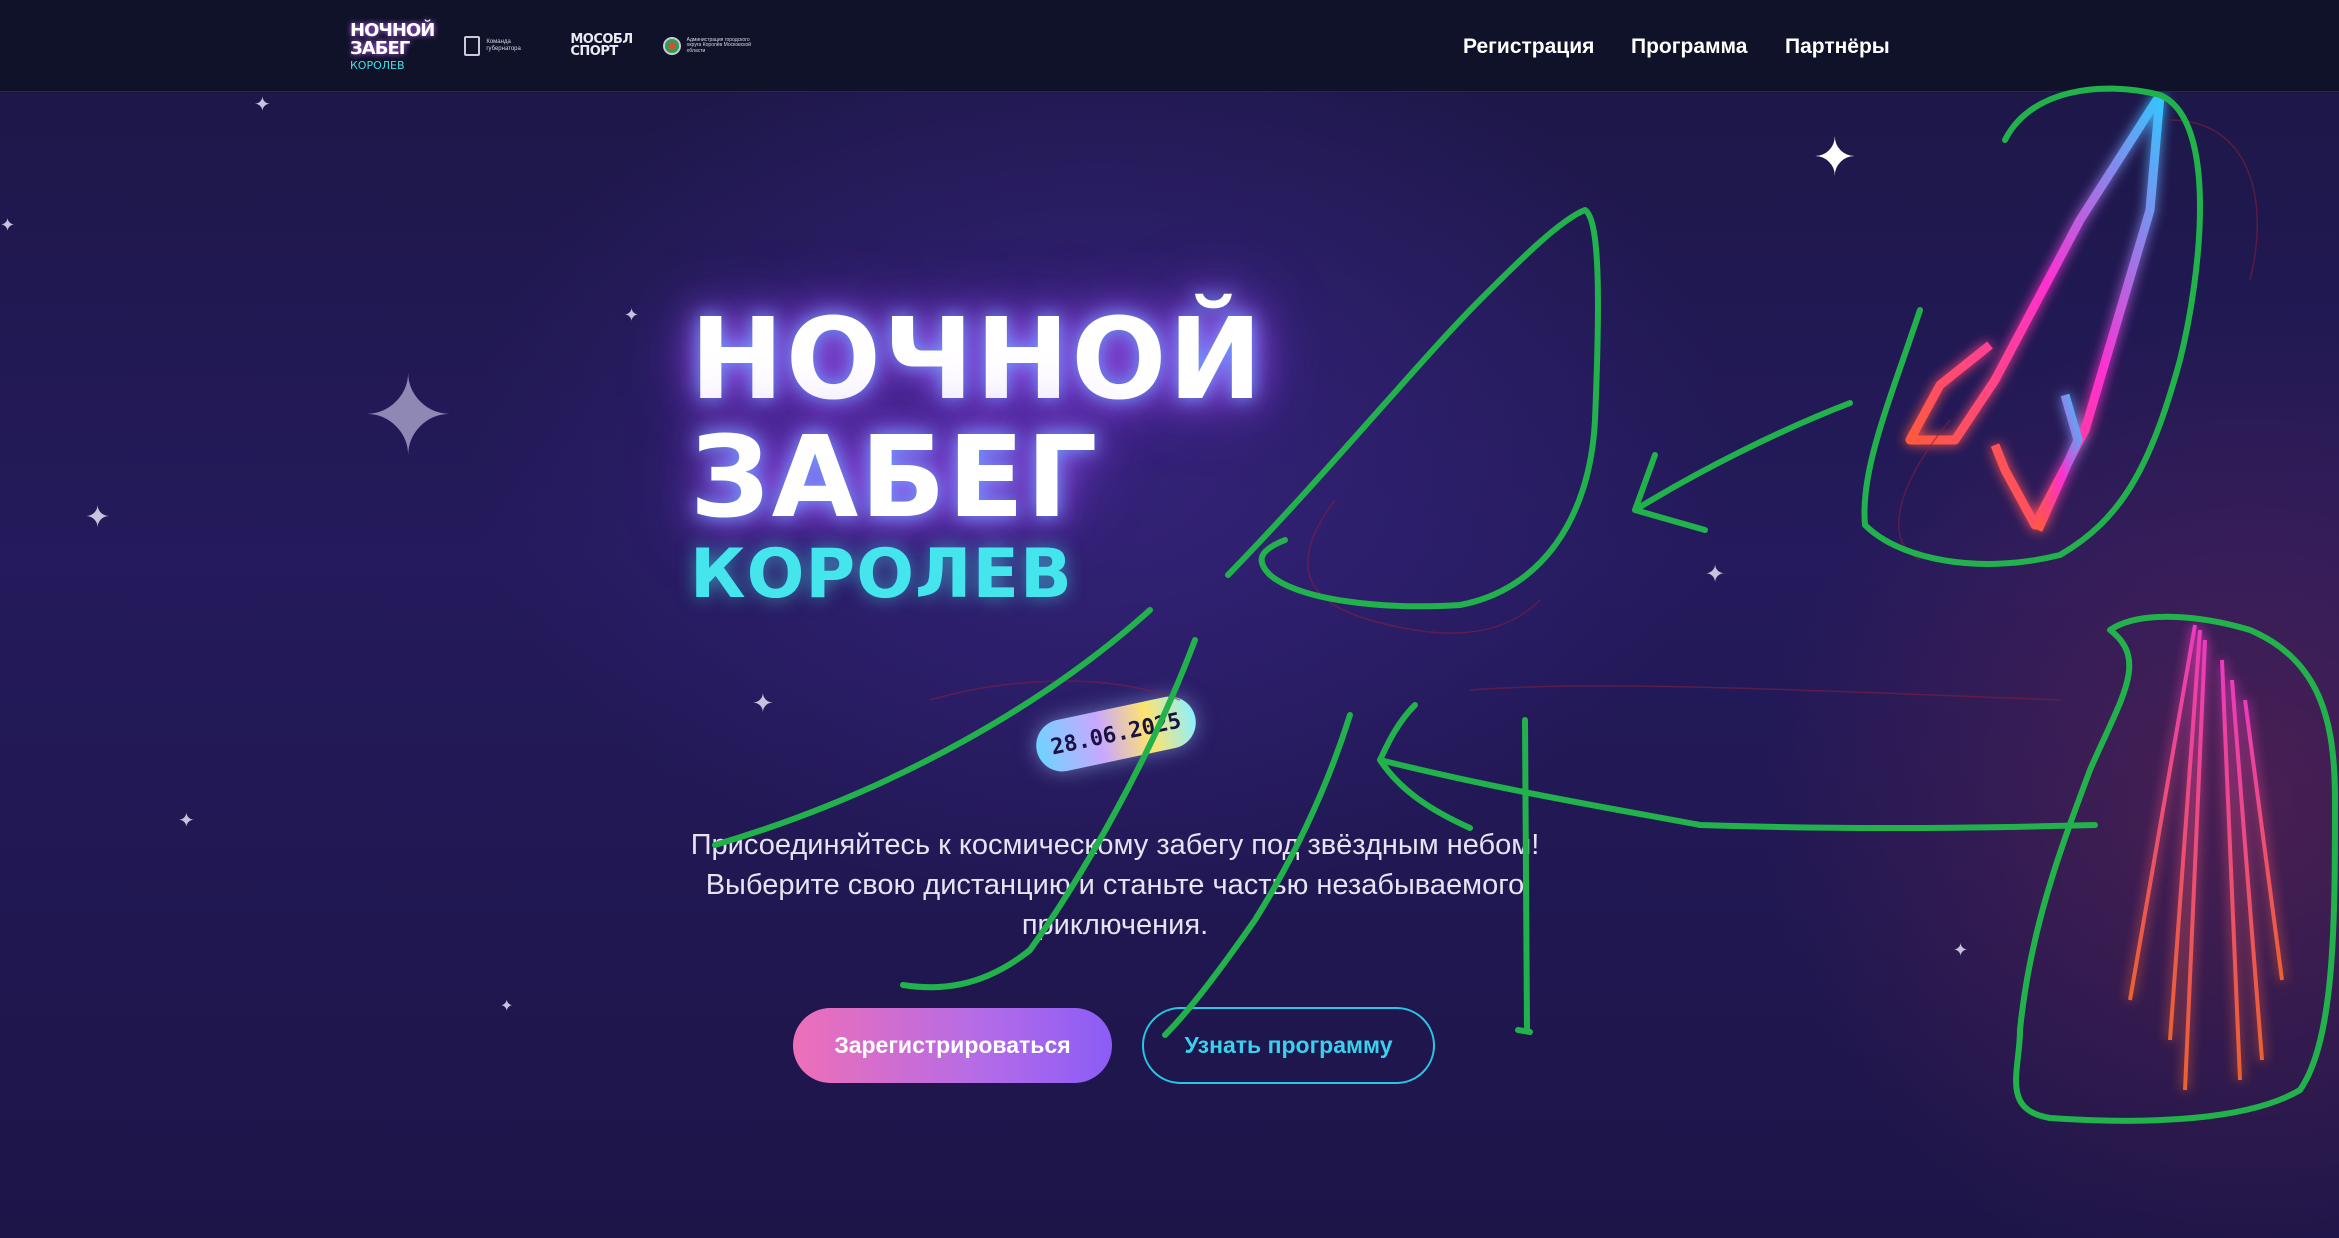 This screenshot has width=2339, height=1238. Describe the element at coordinates (1837, 47) in the screenshot. I see `nav-link-partners: Партнёры` at that location.